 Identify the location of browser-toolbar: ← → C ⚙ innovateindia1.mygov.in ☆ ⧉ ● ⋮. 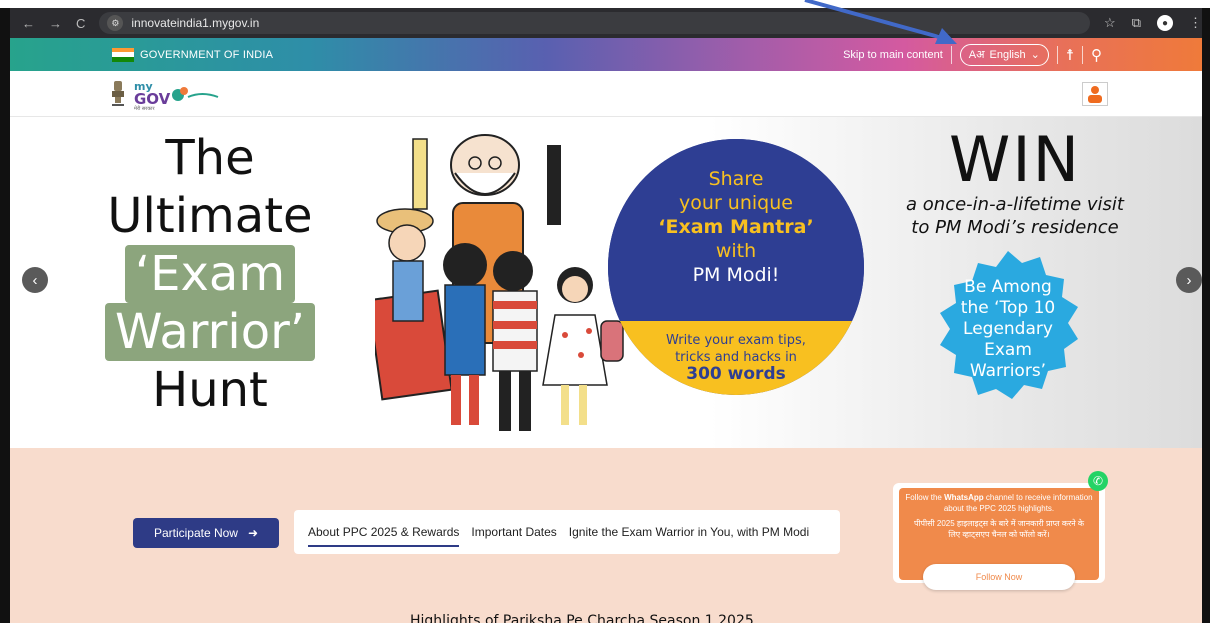
(606, 23).